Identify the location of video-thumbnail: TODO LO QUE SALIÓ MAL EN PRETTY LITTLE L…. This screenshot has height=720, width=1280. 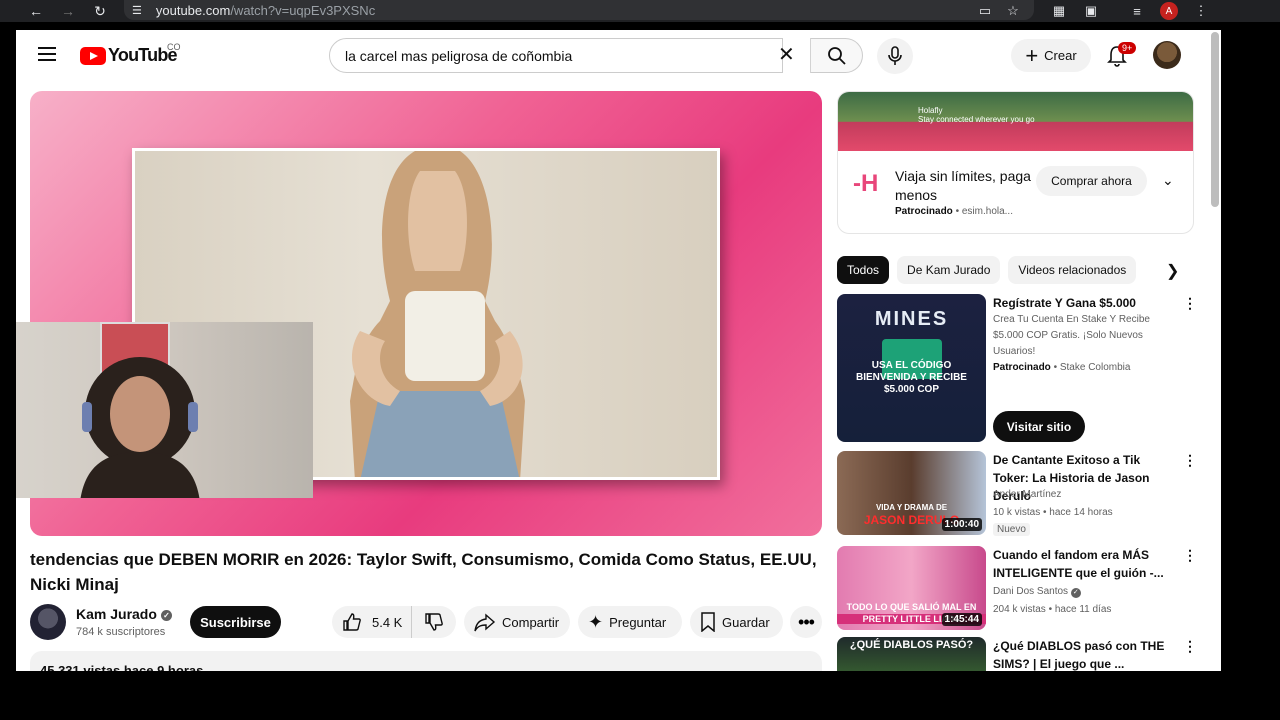
(911, 588).